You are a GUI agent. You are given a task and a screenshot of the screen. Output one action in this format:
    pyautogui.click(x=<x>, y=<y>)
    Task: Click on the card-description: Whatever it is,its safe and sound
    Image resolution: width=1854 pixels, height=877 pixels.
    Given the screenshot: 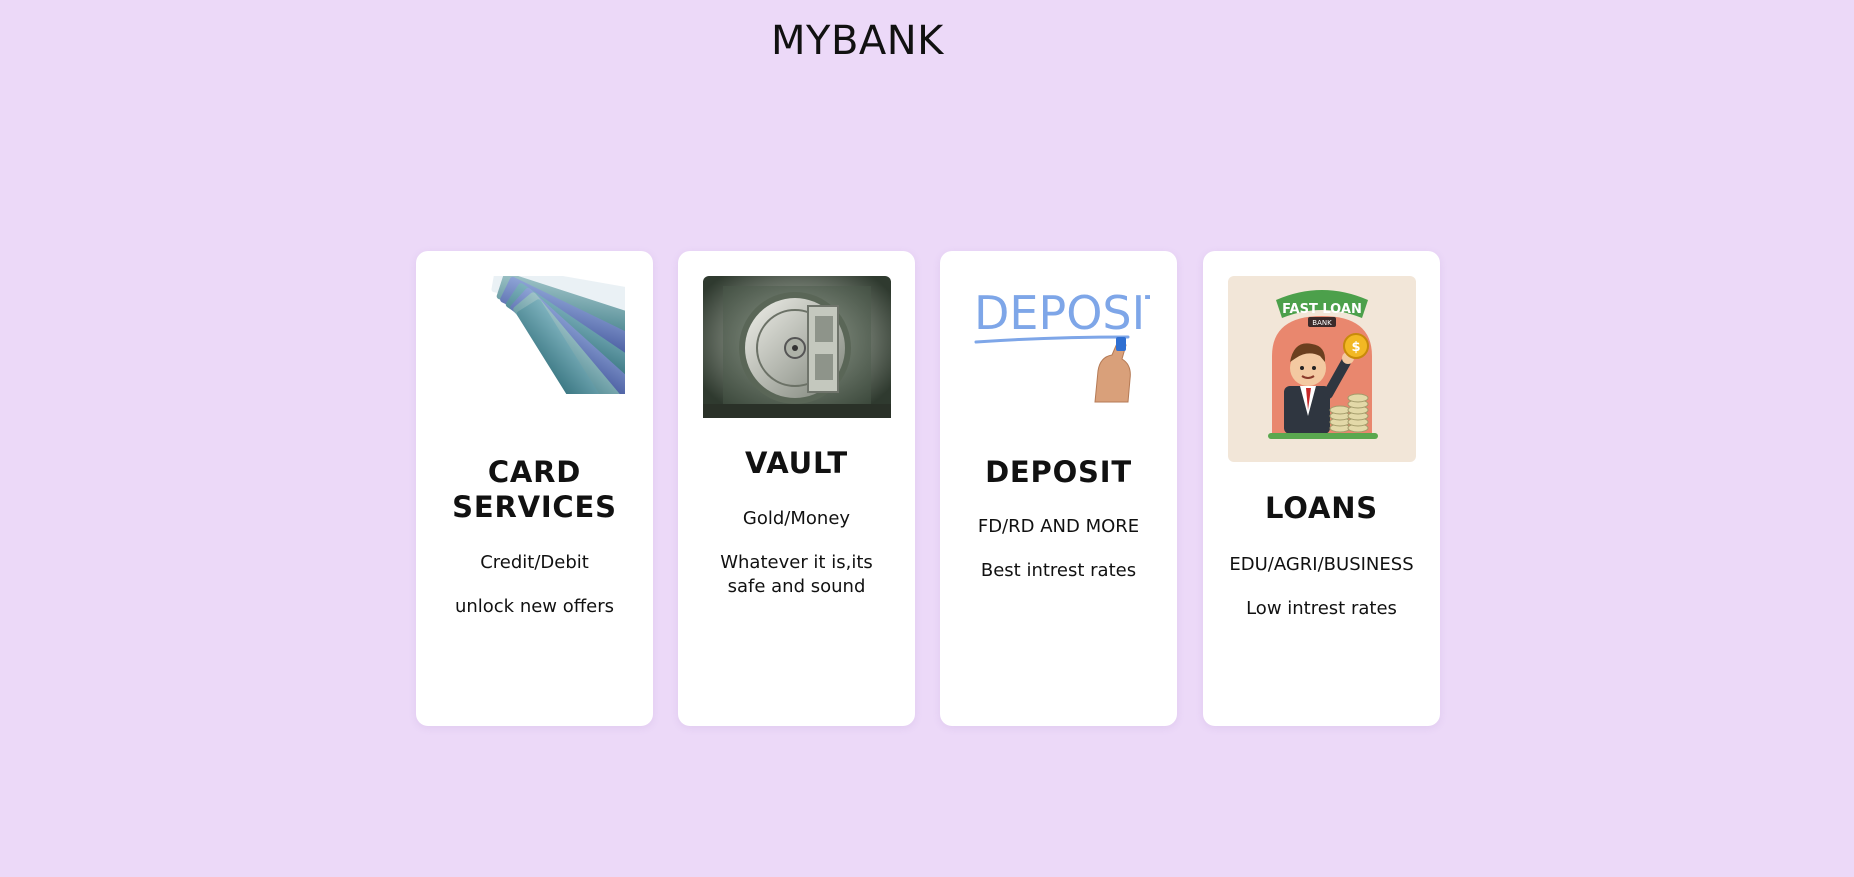 What is the action you would take?
    pyautogui.click(x=796, y=574)
    